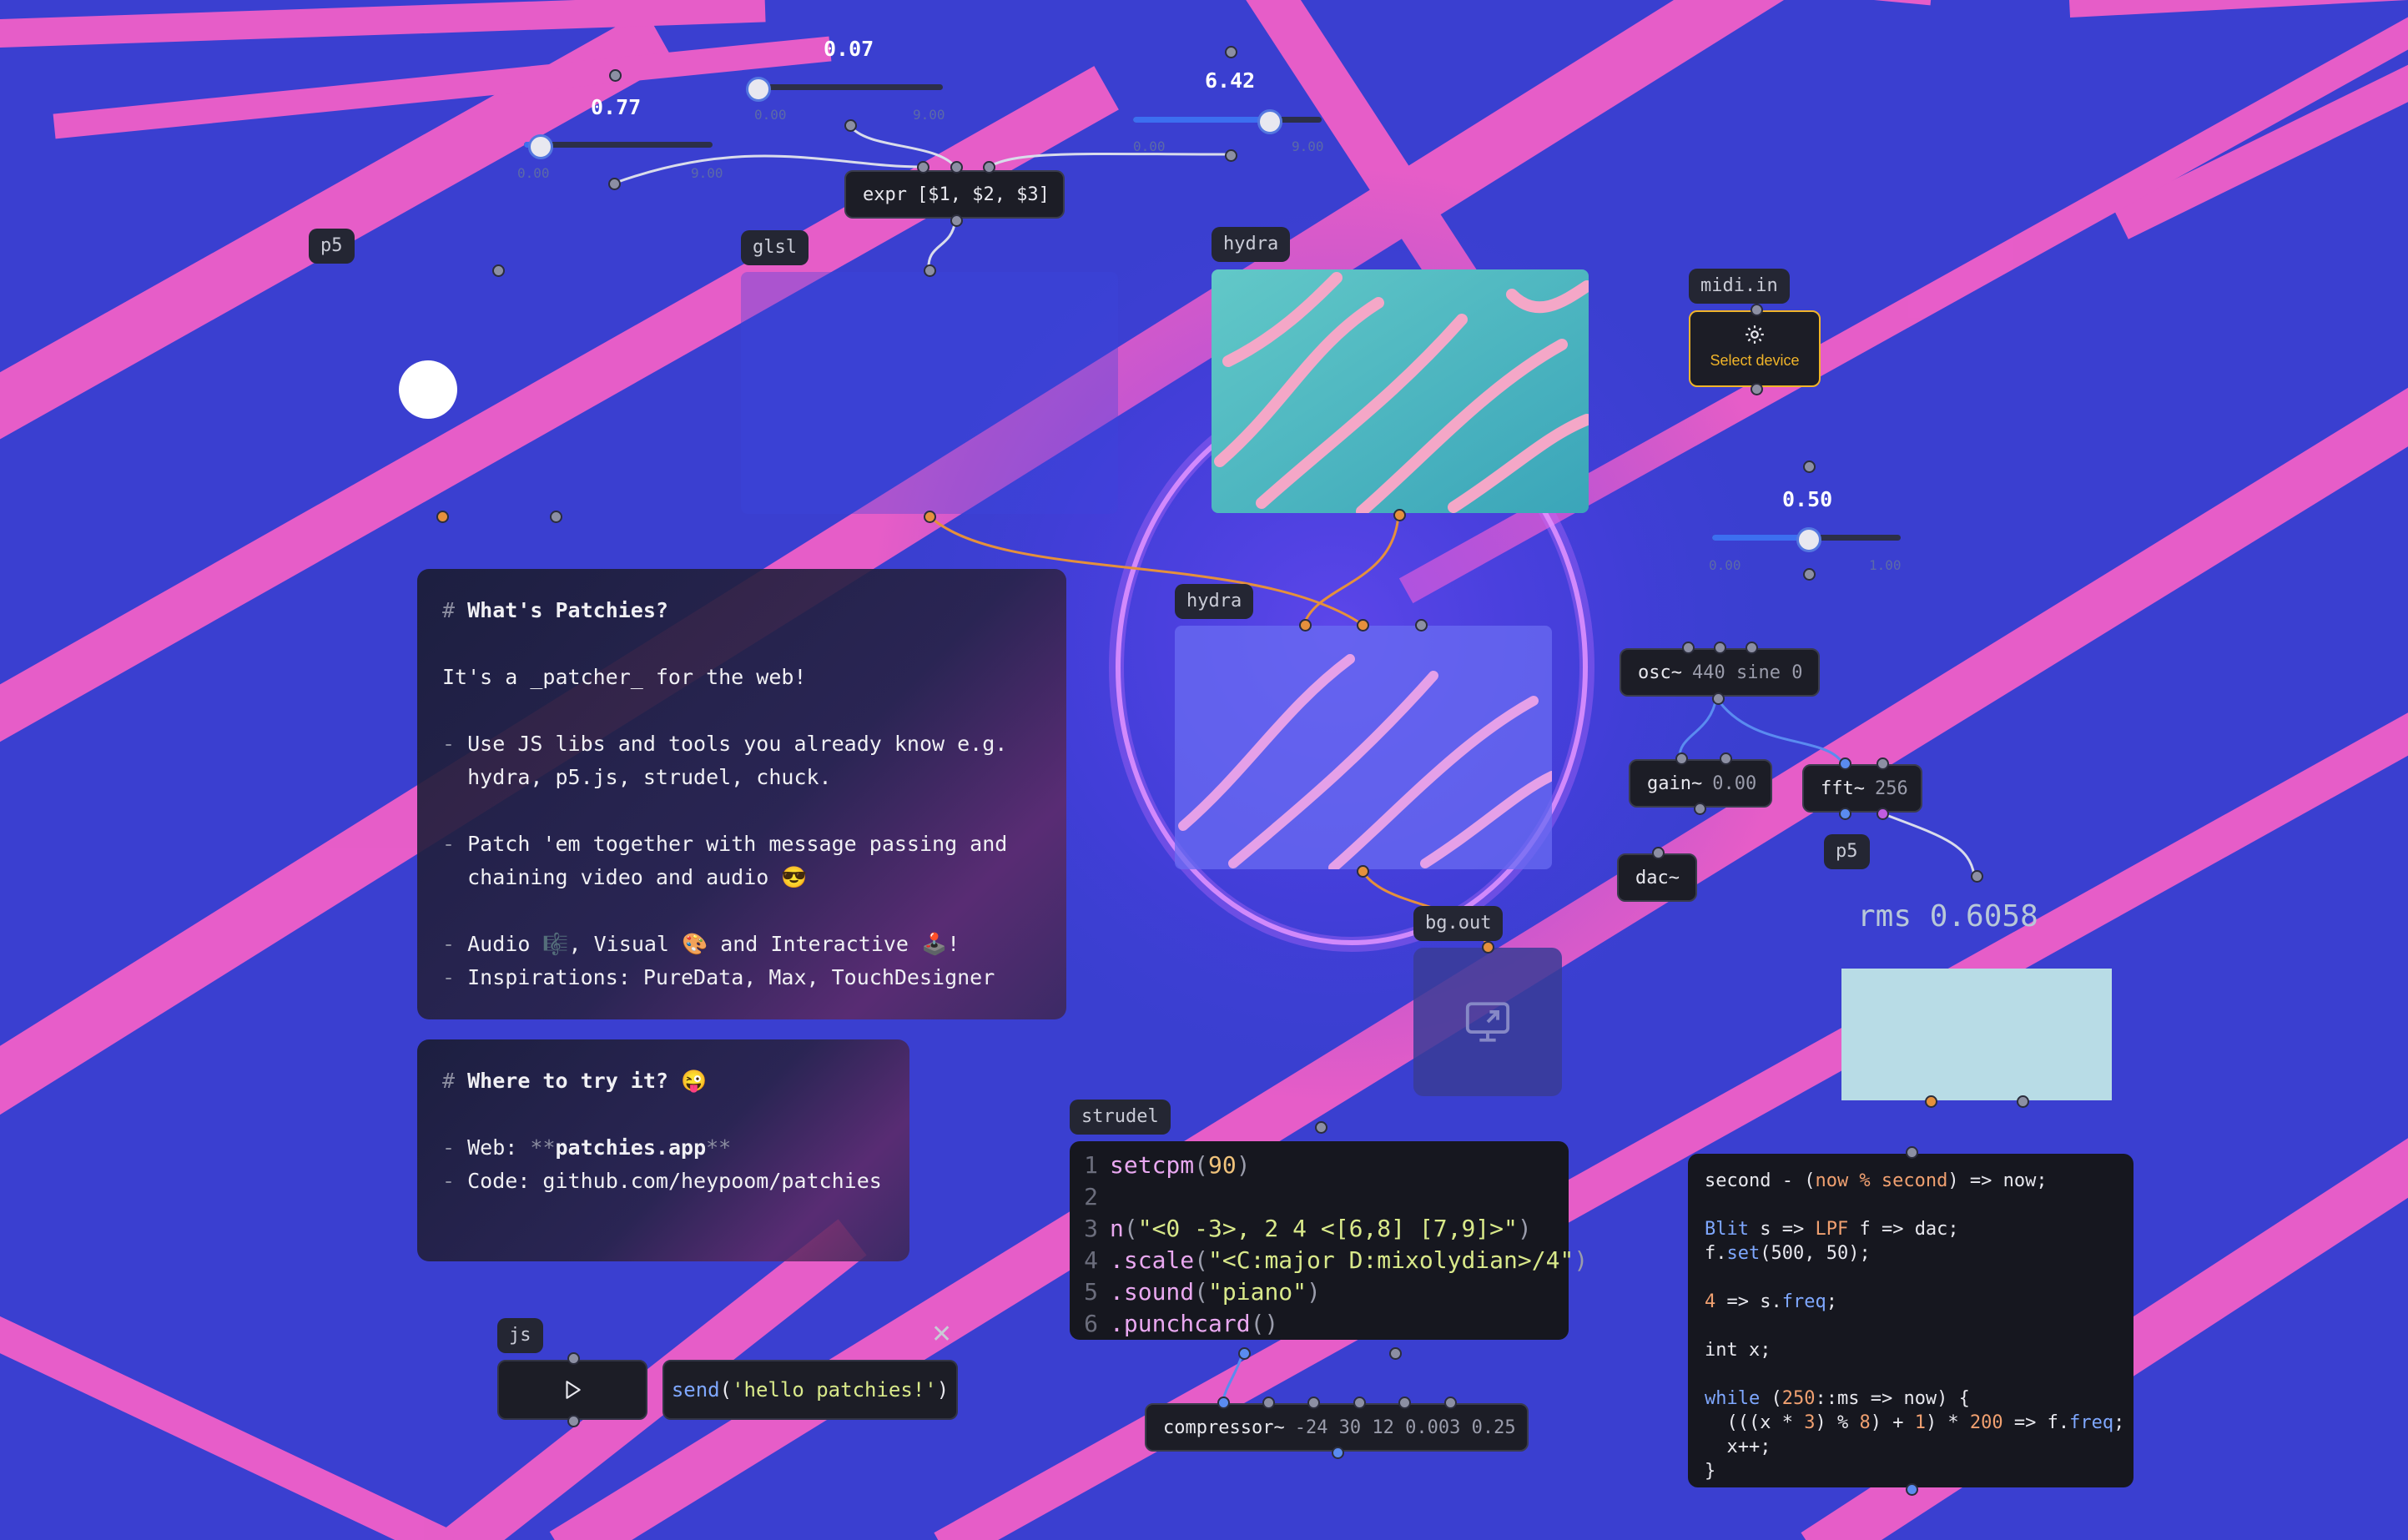 The height and width of the screenshot is (1540, 2408). What do you see at coordinates (1400, 391) in the screenshot?
I see `hydra-preview` at bounding box center [1400, 391].